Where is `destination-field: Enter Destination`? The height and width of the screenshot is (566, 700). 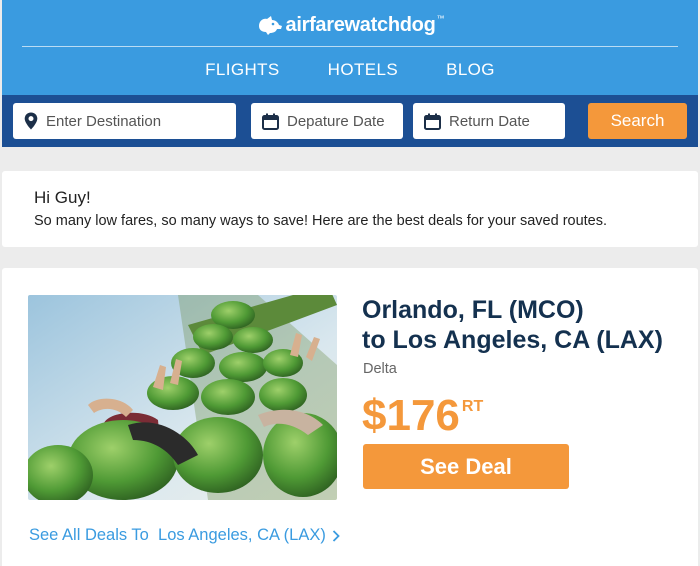
destination-field: Enter Destination is located at coordinates (124, 121).